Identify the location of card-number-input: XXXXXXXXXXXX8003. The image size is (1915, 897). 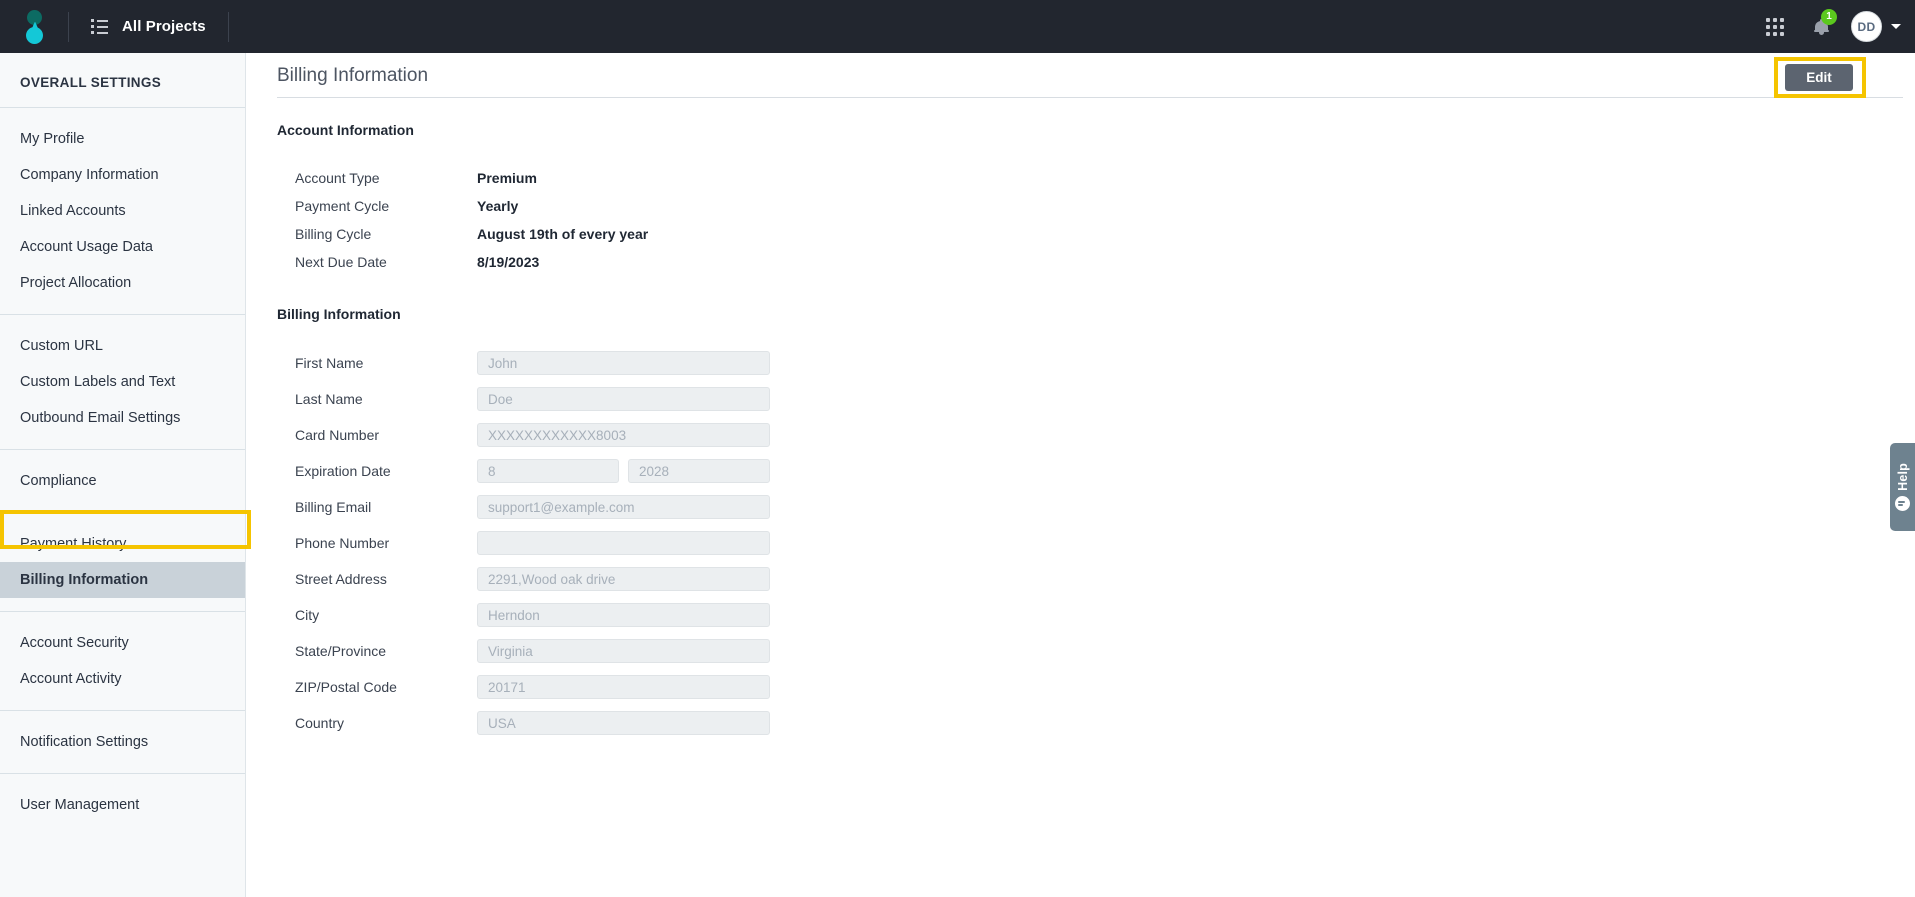
(623, 435).